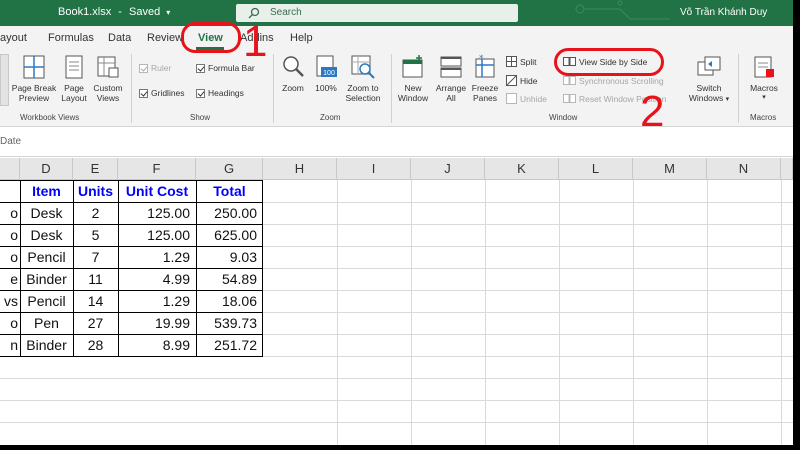 This screenshot has width=800, height=450. What do you see at coordinates (10, 301) in the screenshot?
I see `cell-partial: vs` at bounding box center [10, 301].